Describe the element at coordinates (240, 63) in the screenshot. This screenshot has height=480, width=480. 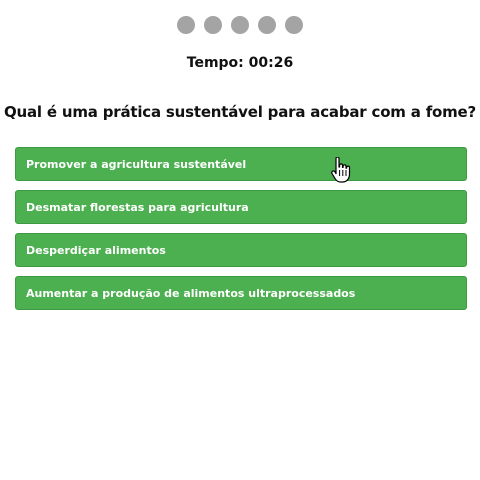
I see `timer-label: Tempo: 00:26` at that location.